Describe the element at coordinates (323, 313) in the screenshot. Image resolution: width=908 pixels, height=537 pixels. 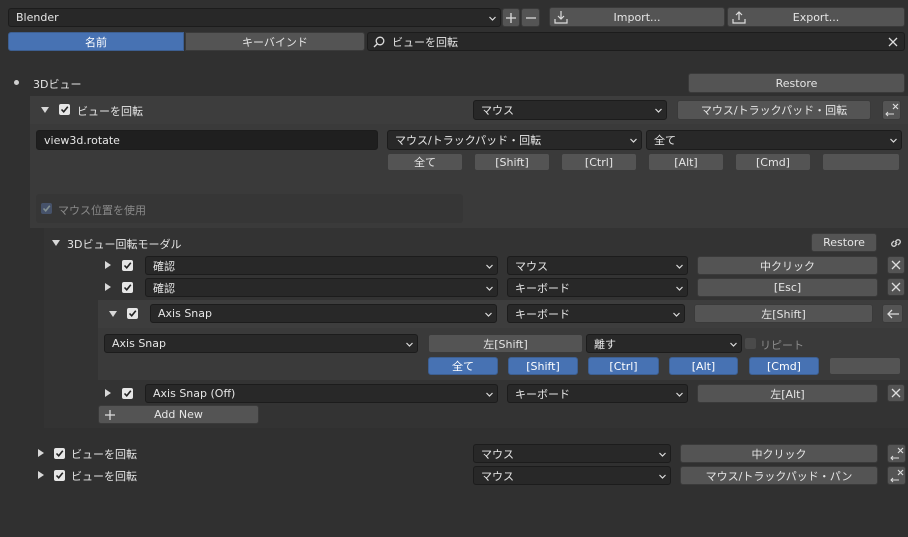
I see `modal-name-dropdown: Axis Snap` at that location.